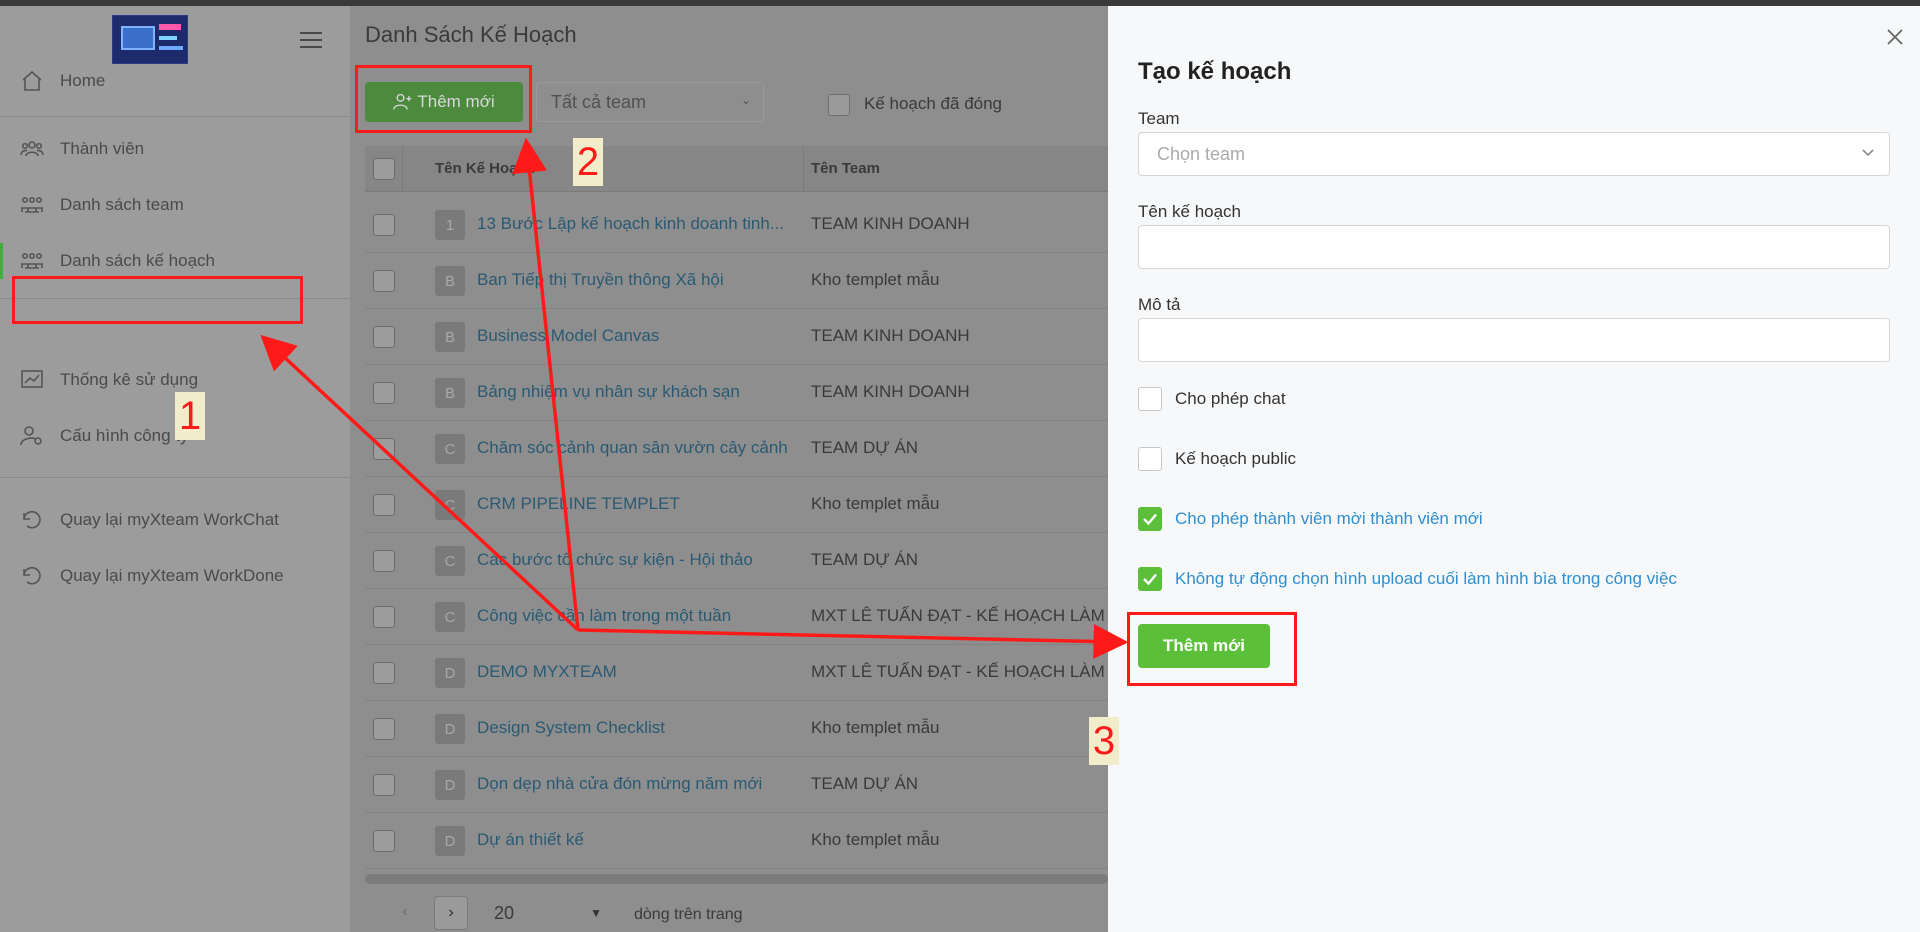 The height and width of the screenshot is (932, 1920). Describe the element at coordinates (578, 504) in the screenshot. I see `plan-name-link: CRM PIPELINE TEMPLET` at that location.